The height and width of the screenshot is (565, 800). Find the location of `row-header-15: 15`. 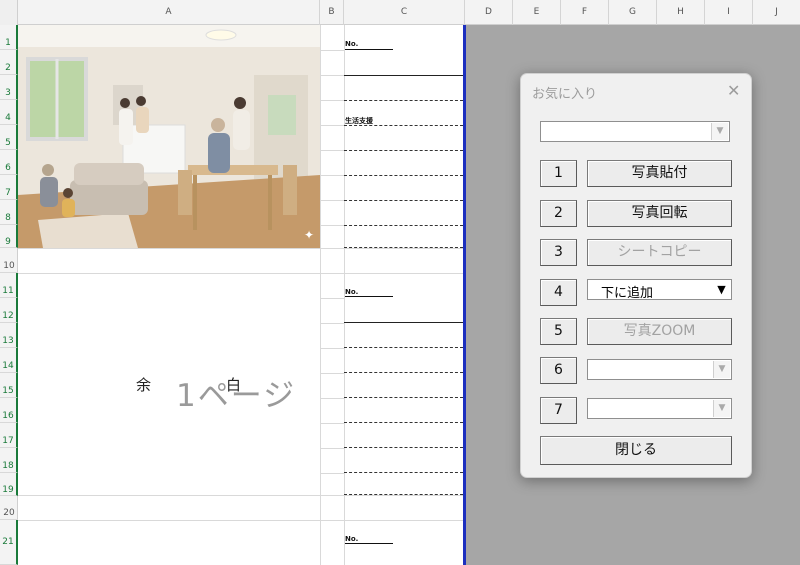

row-header-15: 15 is located at coordinates (9, 385).